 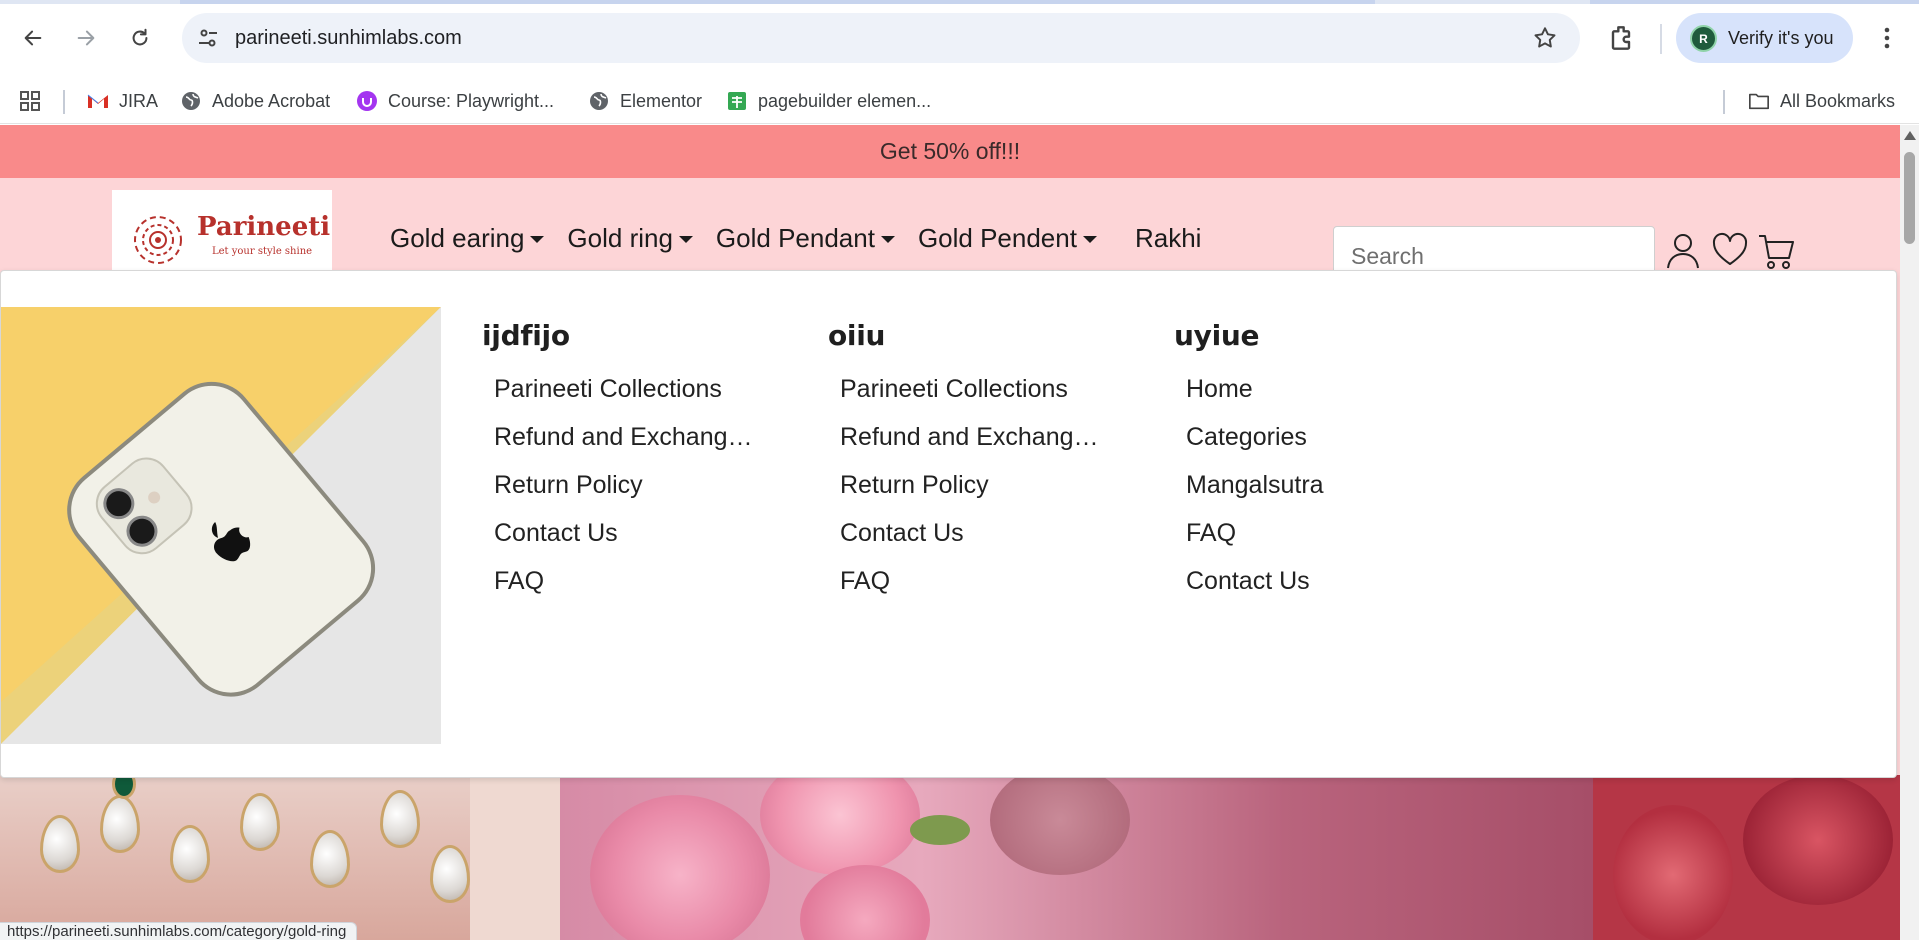 I want to click on hero-roses-image, so click(x=1076, y=857).